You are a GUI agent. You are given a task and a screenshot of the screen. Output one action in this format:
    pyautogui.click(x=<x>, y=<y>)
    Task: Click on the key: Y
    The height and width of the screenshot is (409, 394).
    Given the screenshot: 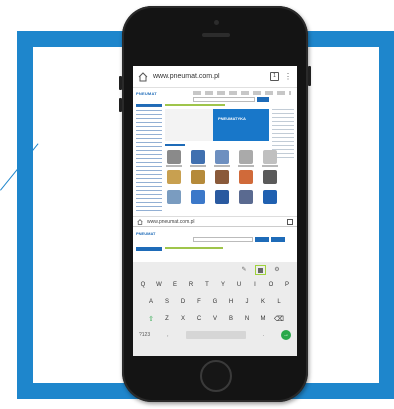 What is the action you would take?
    pyautogui.click(x=223, y=285)
    